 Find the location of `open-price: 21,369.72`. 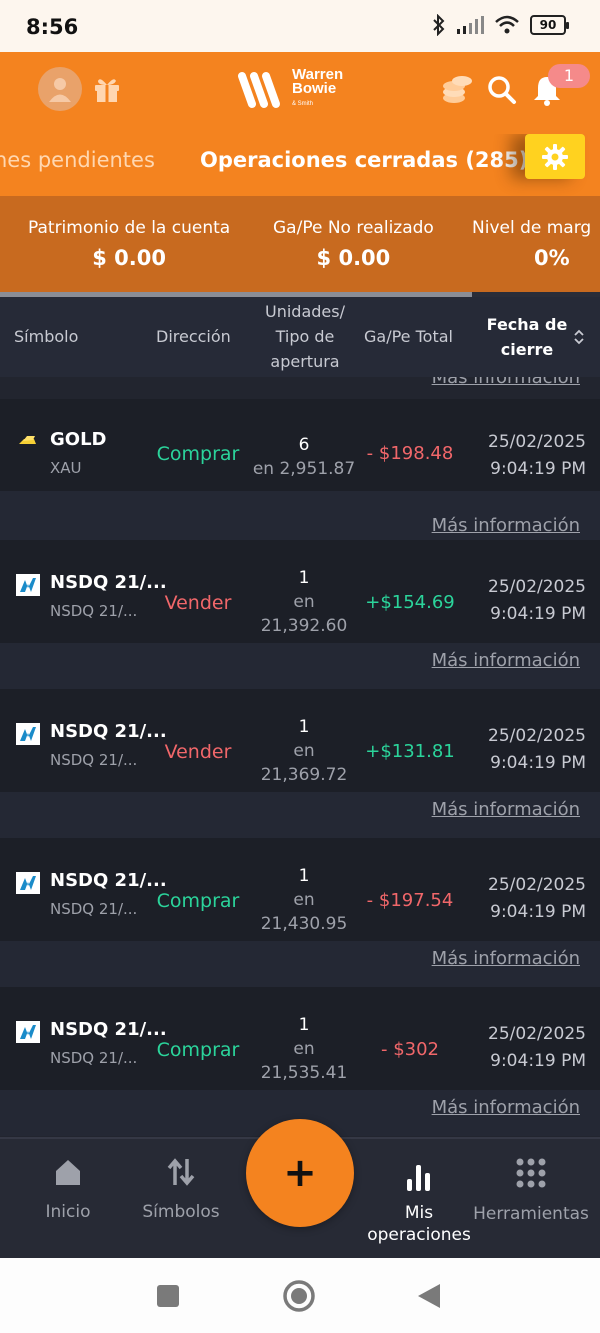

open-price: 21,369.72 is located at coordinates (304, 775).